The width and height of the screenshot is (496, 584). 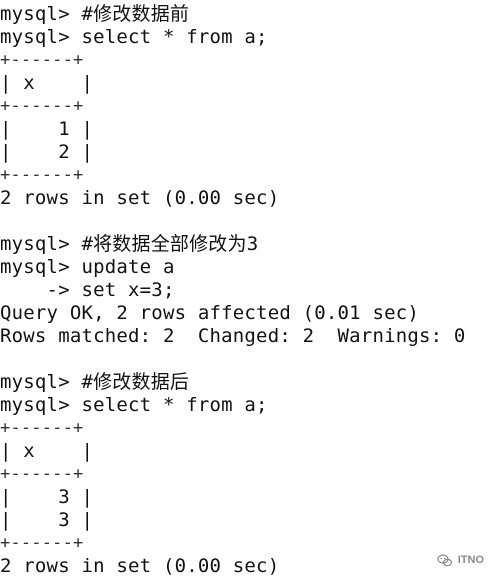 I want to click on wechat-watermark: ITNO, so click(x=460, y=560).